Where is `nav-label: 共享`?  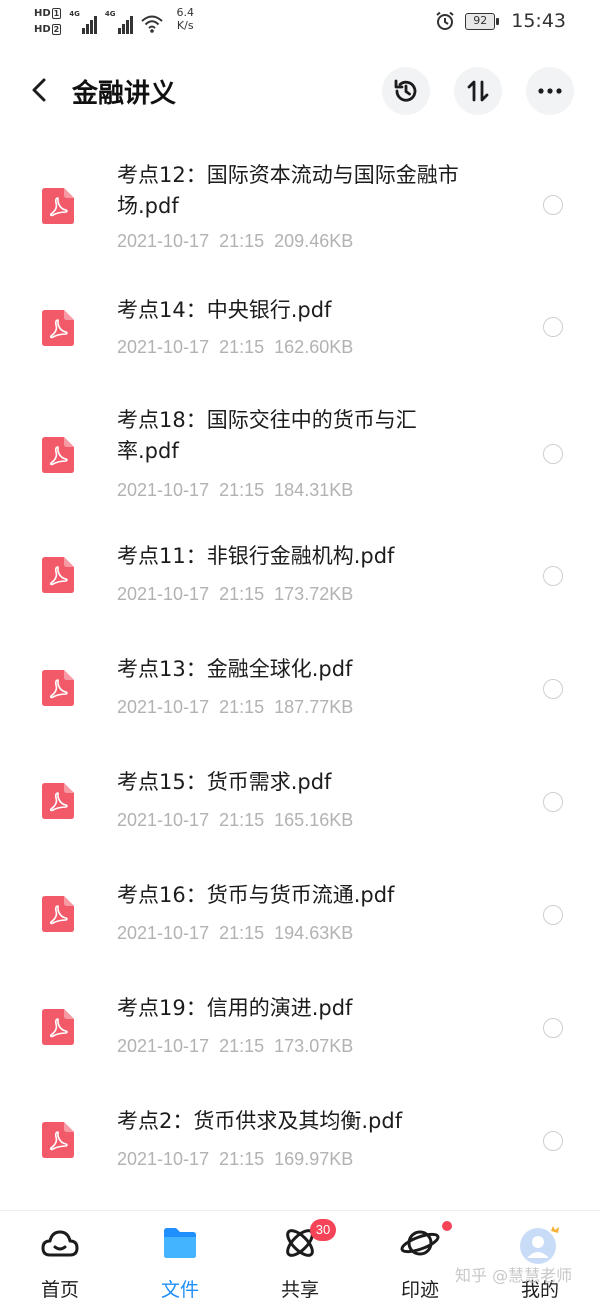
nav-label: 共享 is located at coordinates (299, 1289).